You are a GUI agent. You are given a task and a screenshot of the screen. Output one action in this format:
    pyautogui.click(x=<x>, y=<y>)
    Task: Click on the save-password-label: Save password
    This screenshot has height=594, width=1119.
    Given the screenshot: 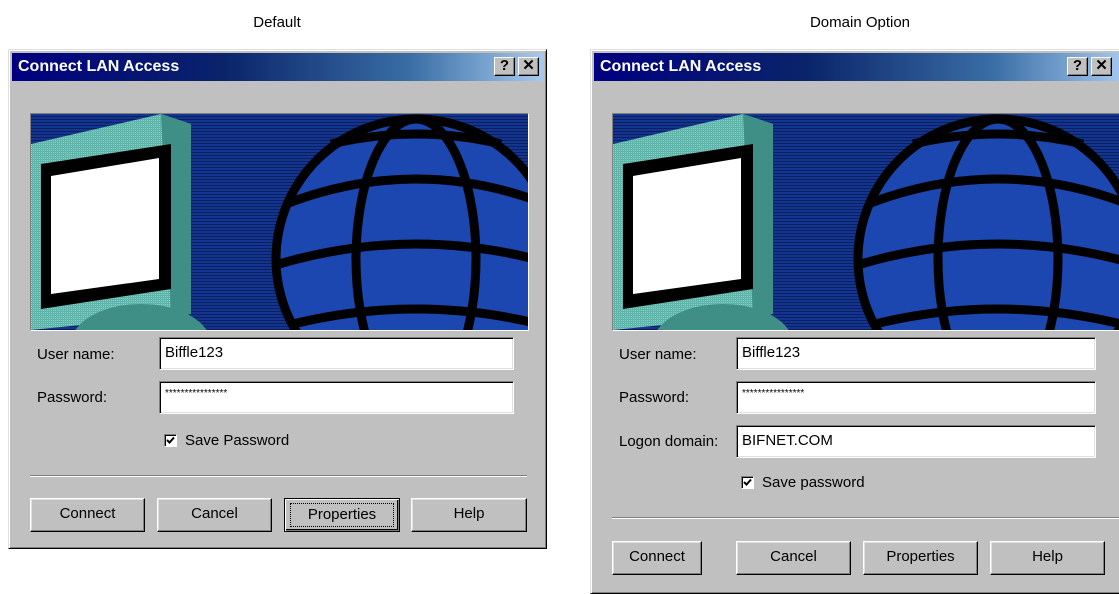 What is the action you would take?
    pyautogui.click(x=813, y=482)
    